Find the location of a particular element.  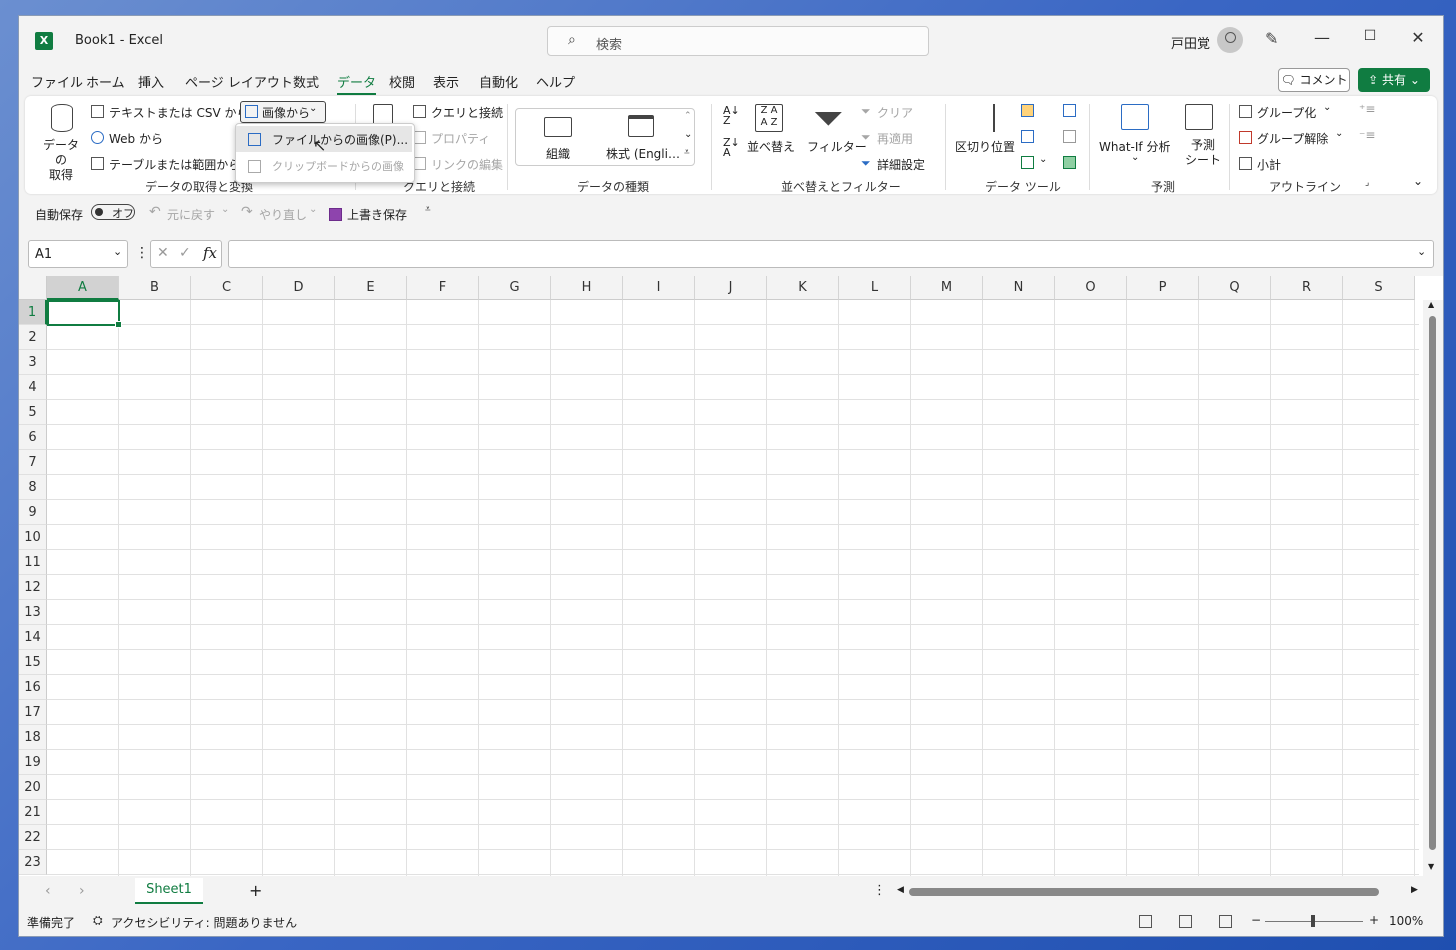

sheet-tab: Sheet1 is located at coordinates (169, 891).